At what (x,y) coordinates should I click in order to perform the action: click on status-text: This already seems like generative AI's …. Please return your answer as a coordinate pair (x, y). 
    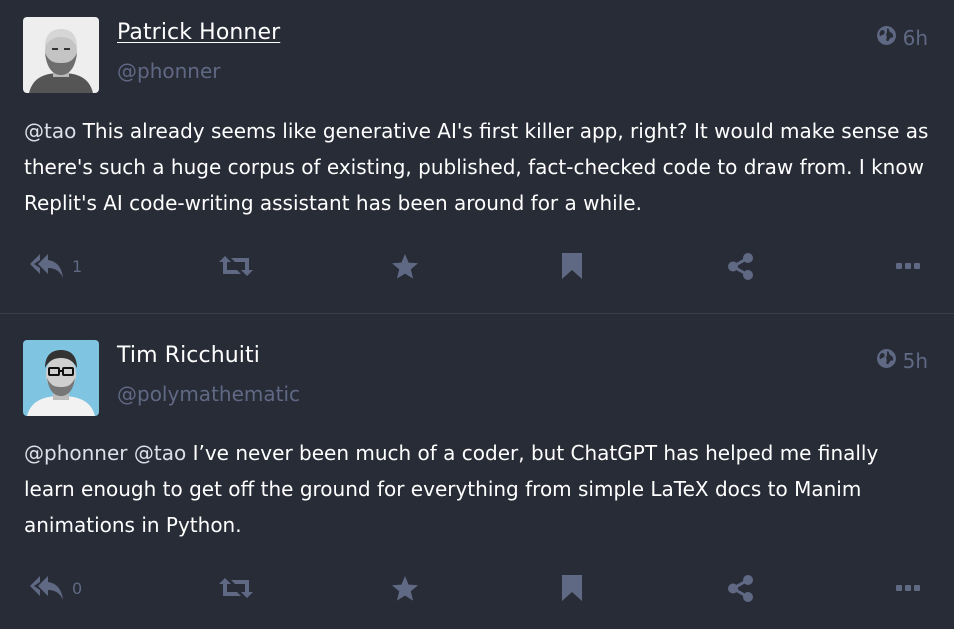
    Looking at the image, I should click on (476, 167).